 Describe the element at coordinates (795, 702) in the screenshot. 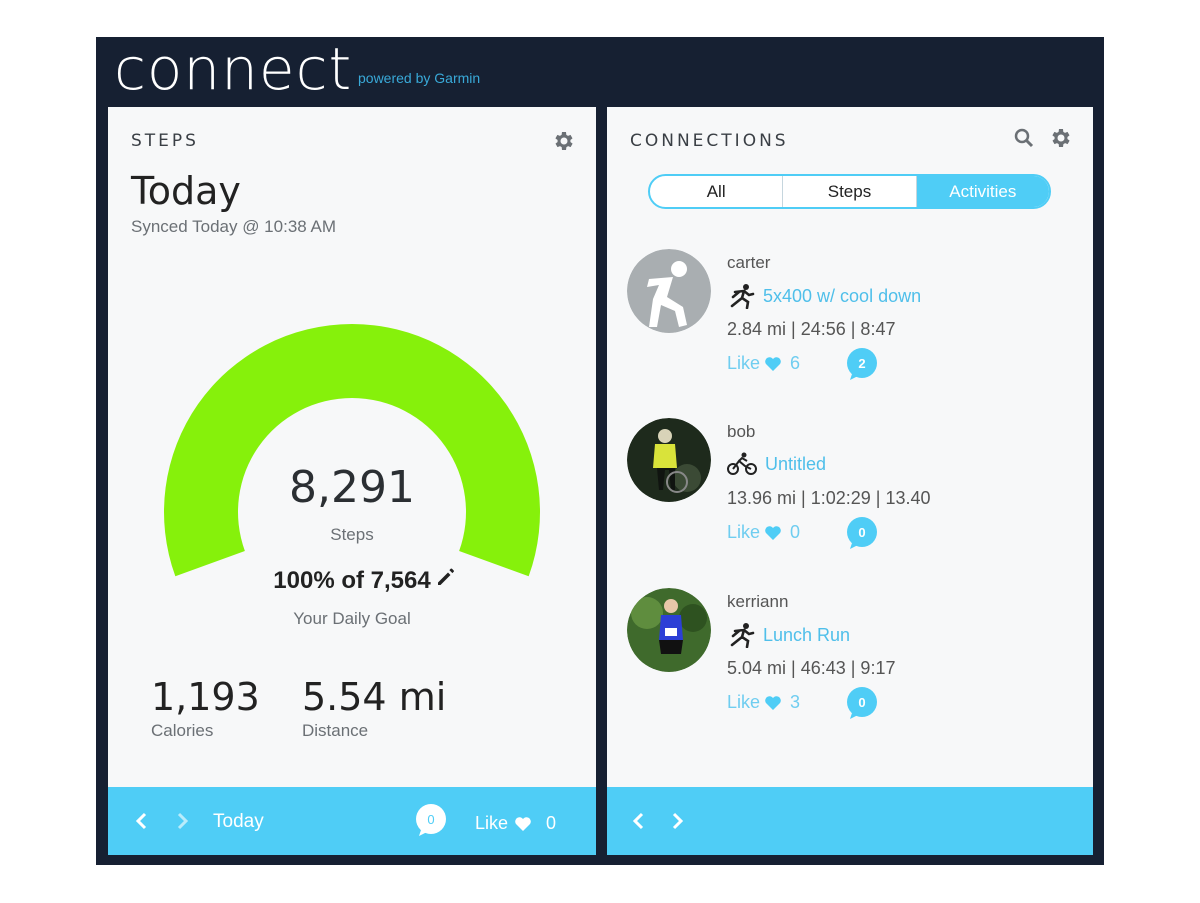

I see `like-count: 3` at that location.